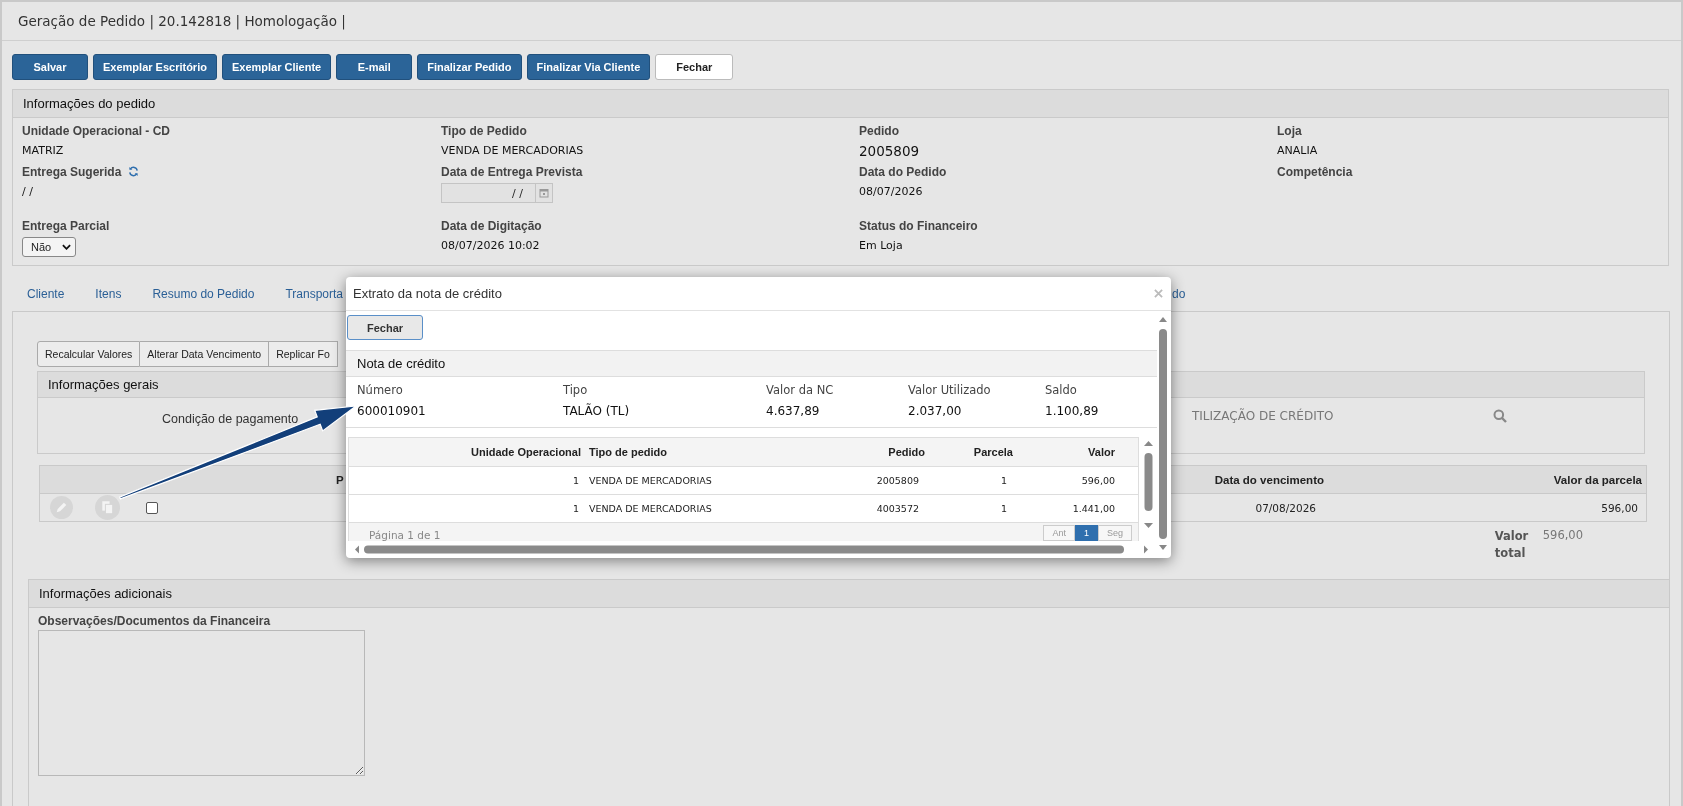 The image size is (1683, 806). Describe the element at coordinates (72, 171) in the screenshot. I see `field-label: Entrega Sugerida` at that location.